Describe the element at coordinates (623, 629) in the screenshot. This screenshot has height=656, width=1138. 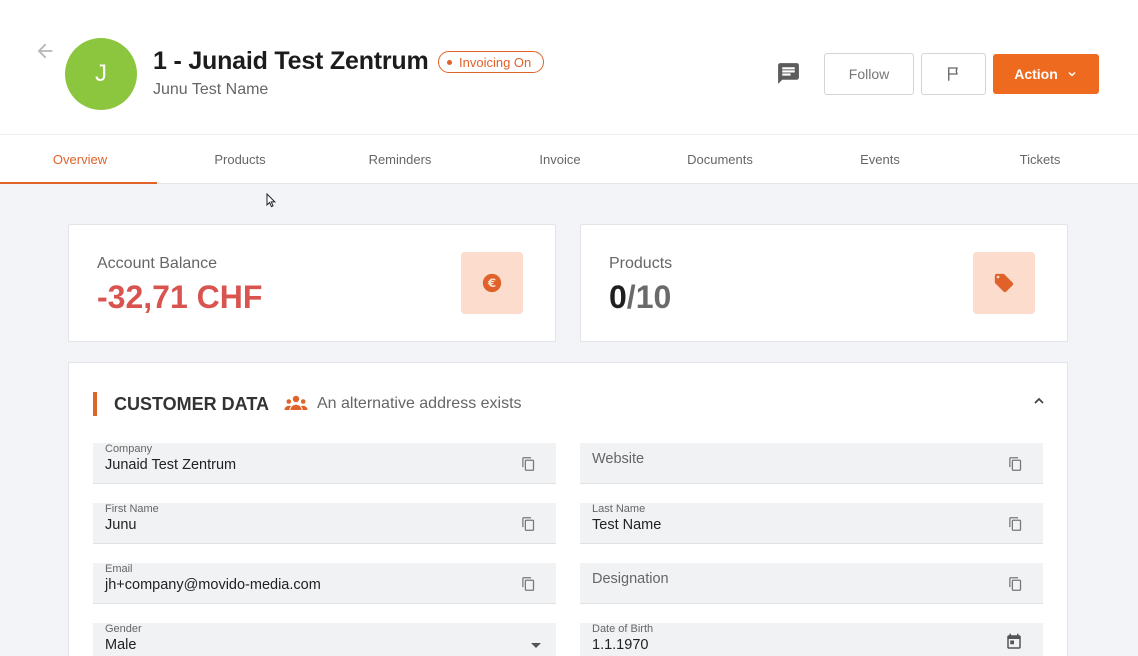
I see `date-of-birth-label: Date of Birth` at that location.